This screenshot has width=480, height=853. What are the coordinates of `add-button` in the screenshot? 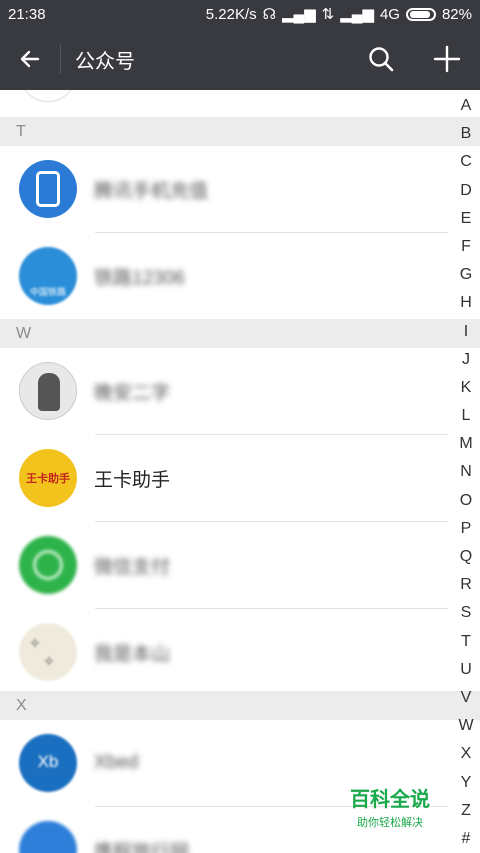 It's located at (447, 59).